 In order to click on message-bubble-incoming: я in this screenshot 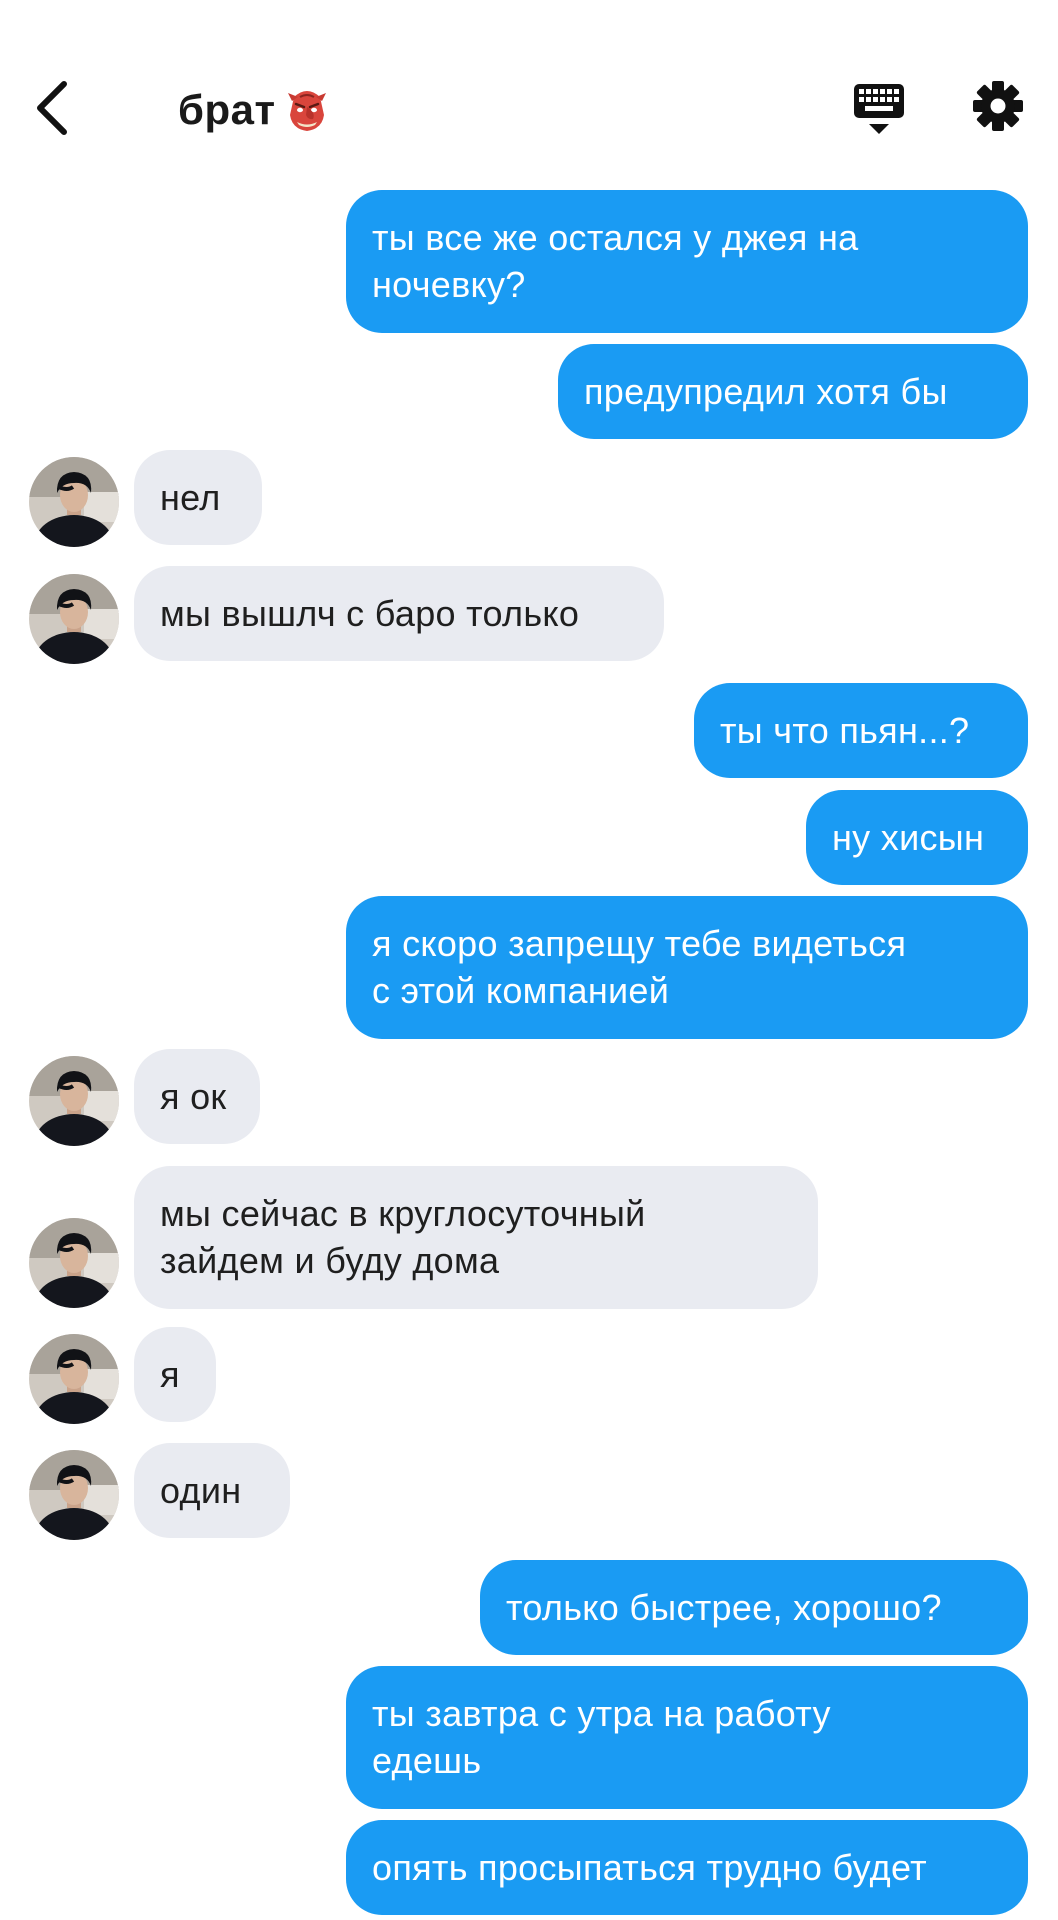, I will do `click(175, 1374)`.